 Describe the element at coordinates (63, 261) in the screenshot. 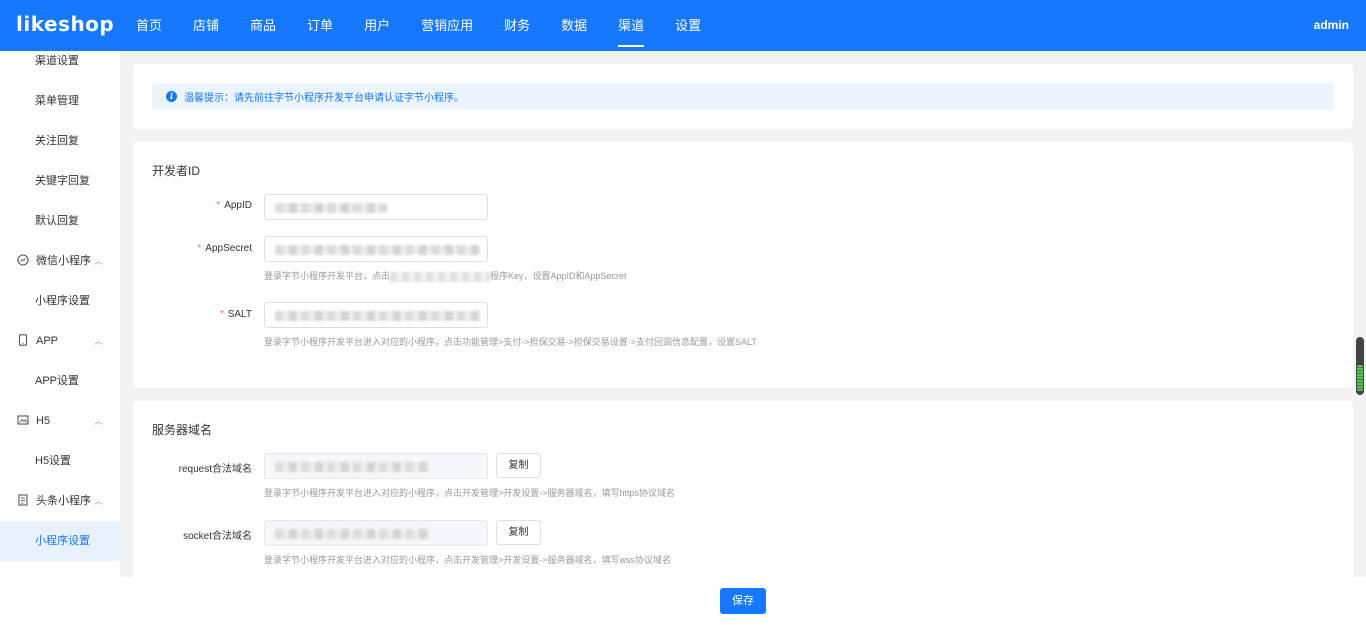

I see `sidebar-group-label: 微信小程序` at that location.